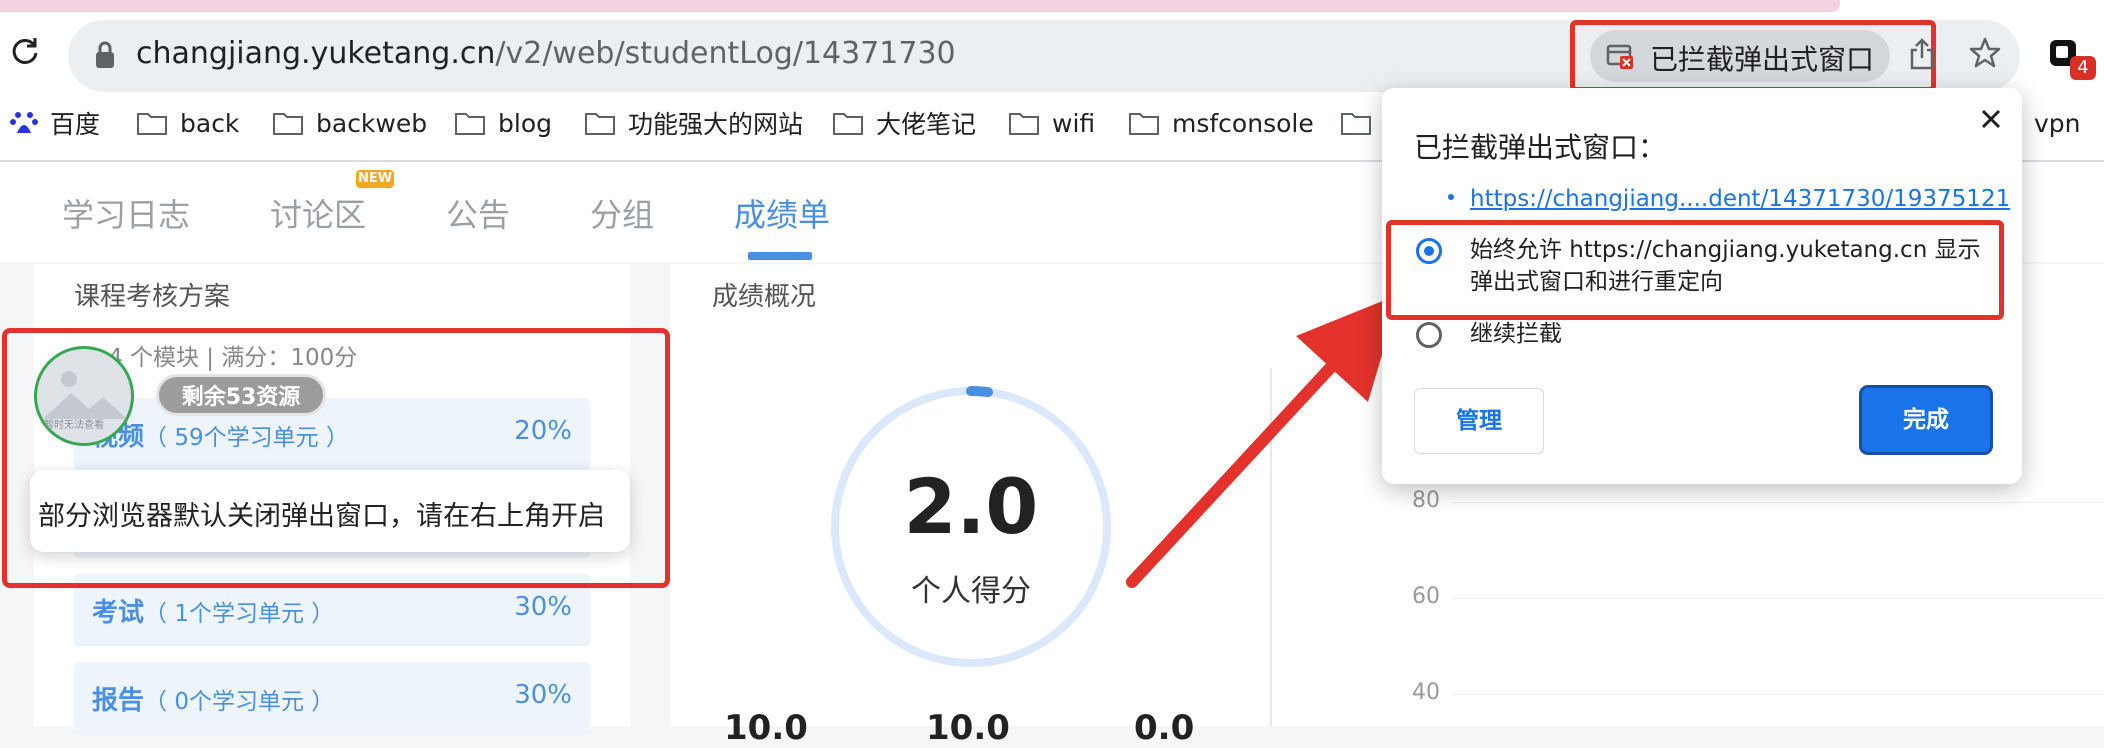 This screenshot has width=2104, height=748. I want to click on bookmark-label: 百度, so click(75, 124).